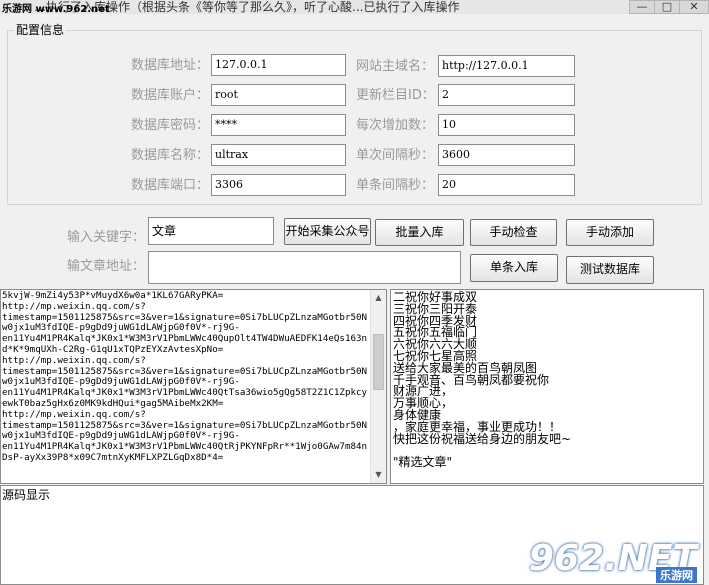 The width and height of the screenshot is (709, 585). What do you see at coordinates (40, 29) in the screenshot?
I see `config-group-title: 配置信息` at bounding box center [40, 29].